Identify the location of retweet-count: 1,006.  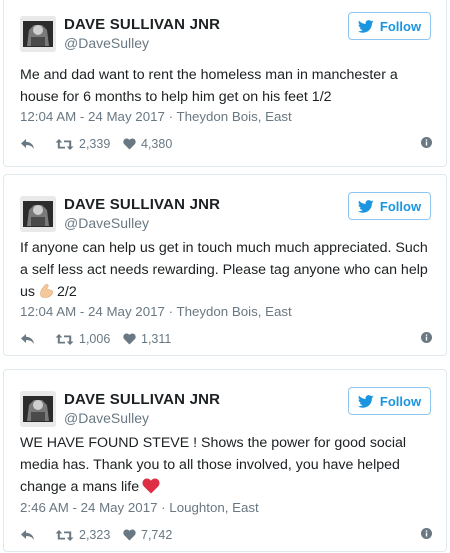
(95, 339).